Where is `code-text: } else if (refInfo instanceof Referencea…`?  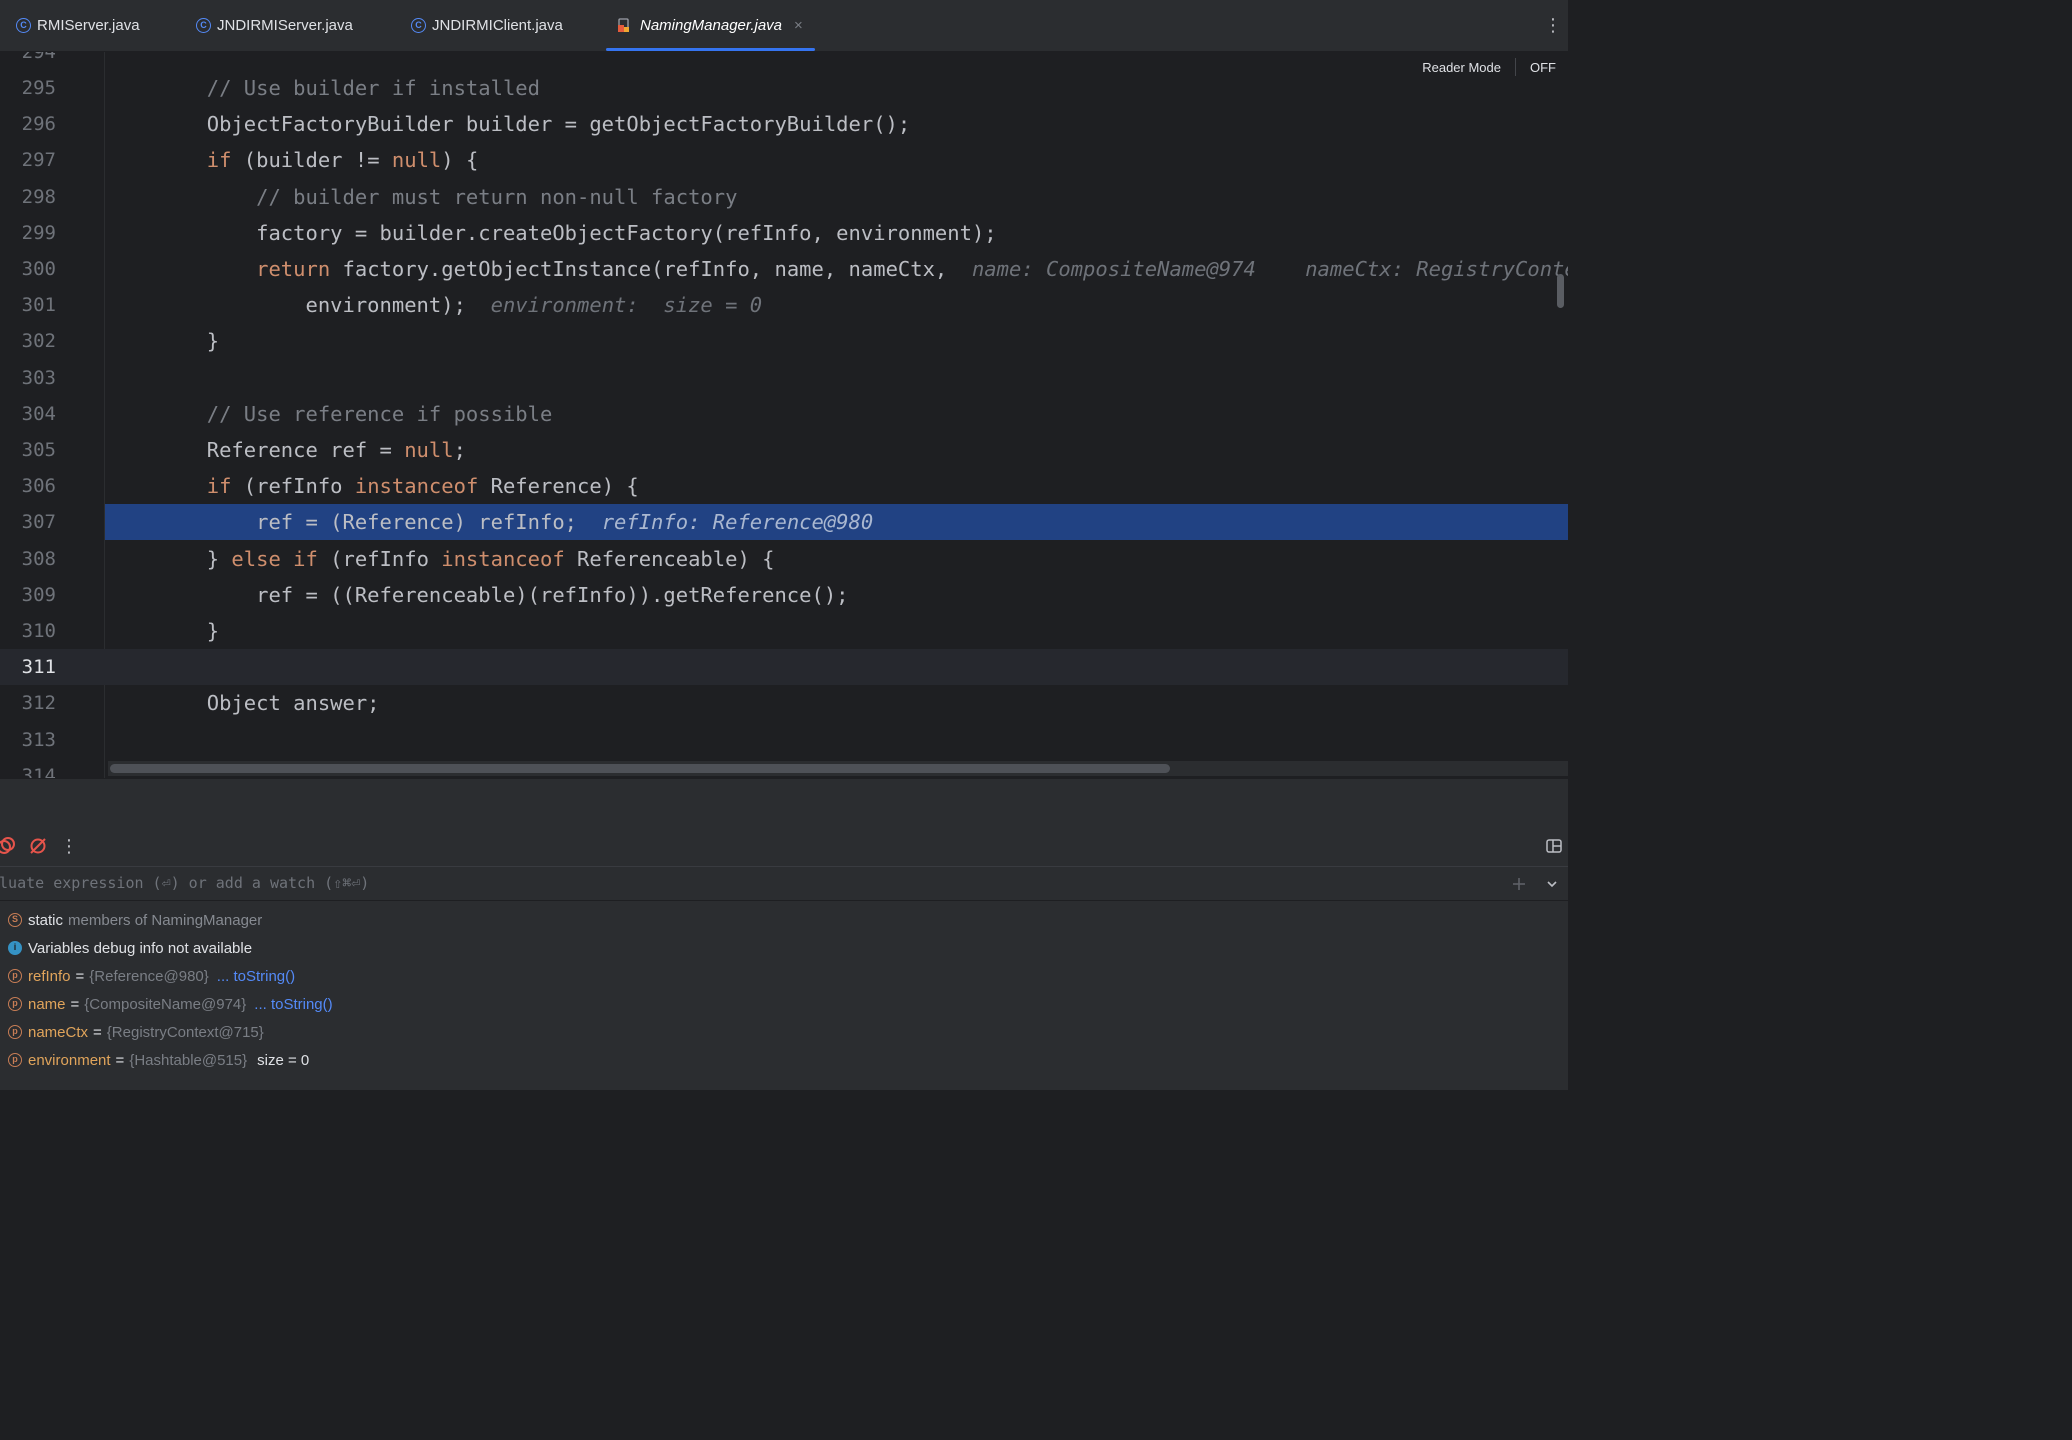 code-text: } else if (refInfo instanceof Referencea… is located at coordinates (838, 559).